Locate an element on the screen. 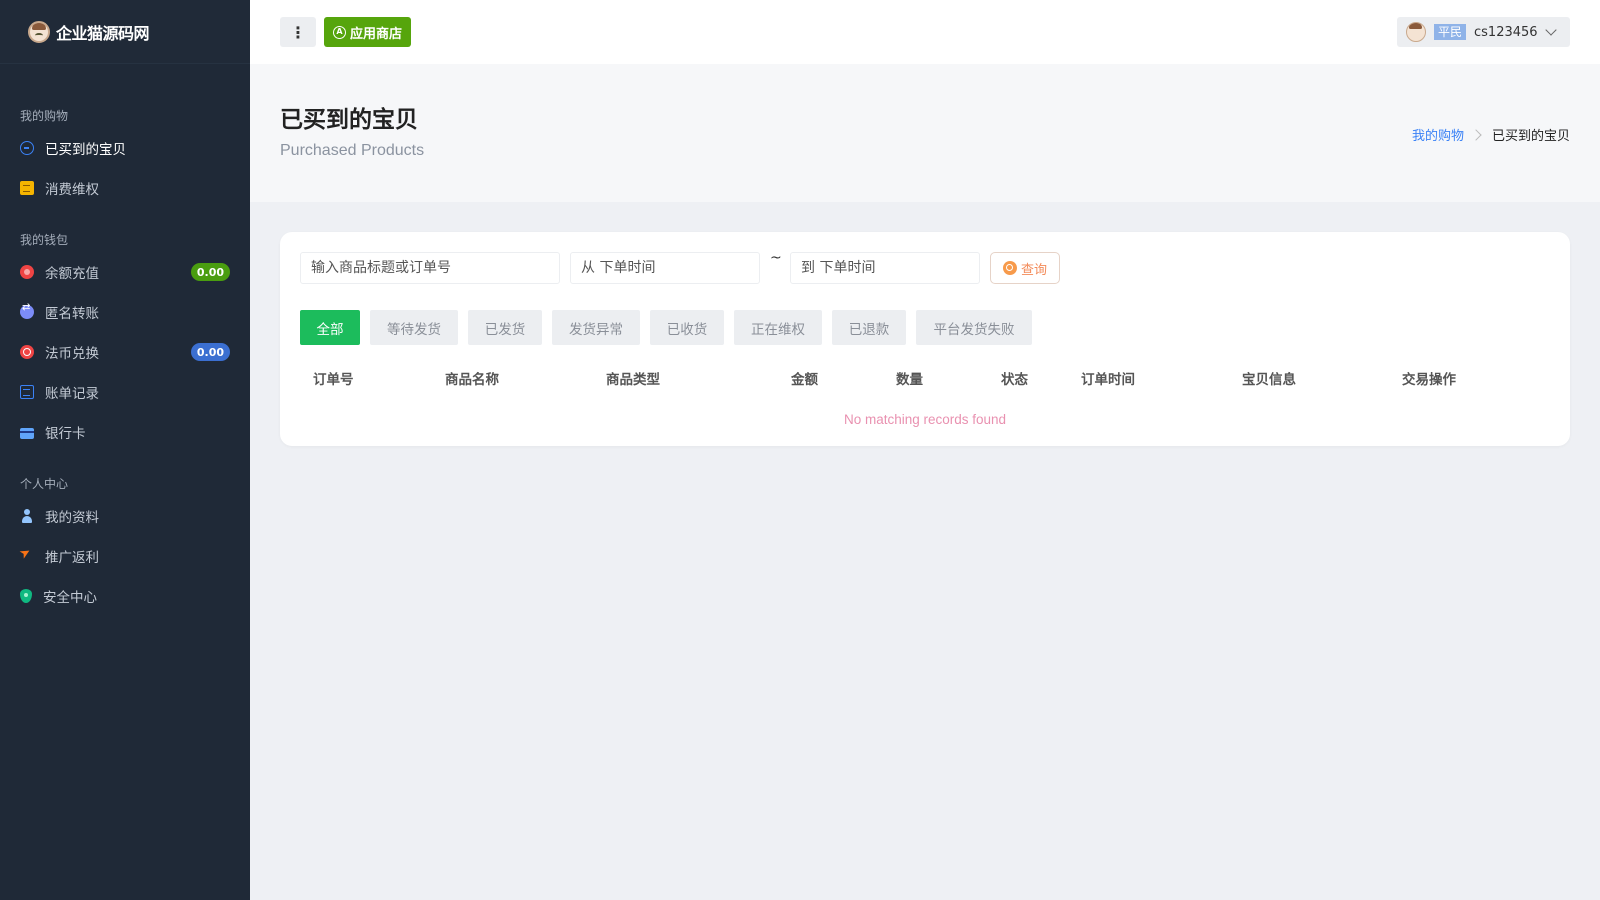 This screenshot has width=1600, height=900. sidebar-item-bill-records: 账单记录 is located at coordinates (125, 392).